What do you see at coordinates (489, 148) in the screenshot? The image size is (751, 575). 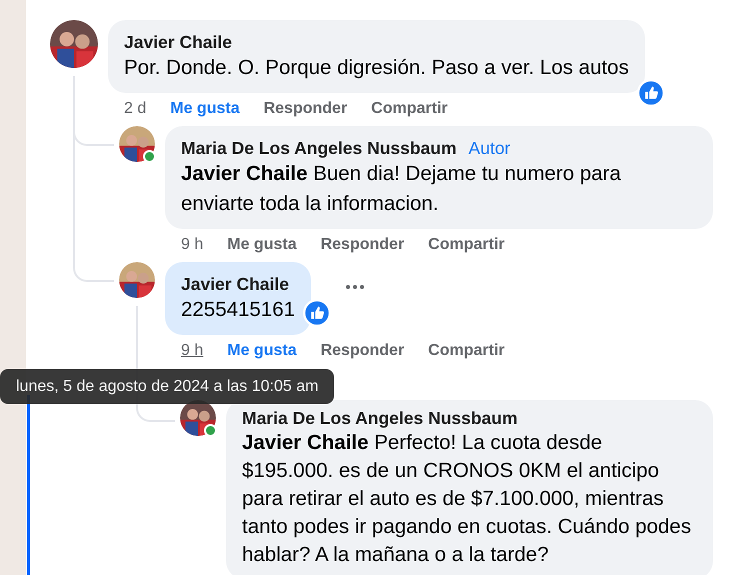 I see `author-label: Autor` at bounding box center [489, 148].